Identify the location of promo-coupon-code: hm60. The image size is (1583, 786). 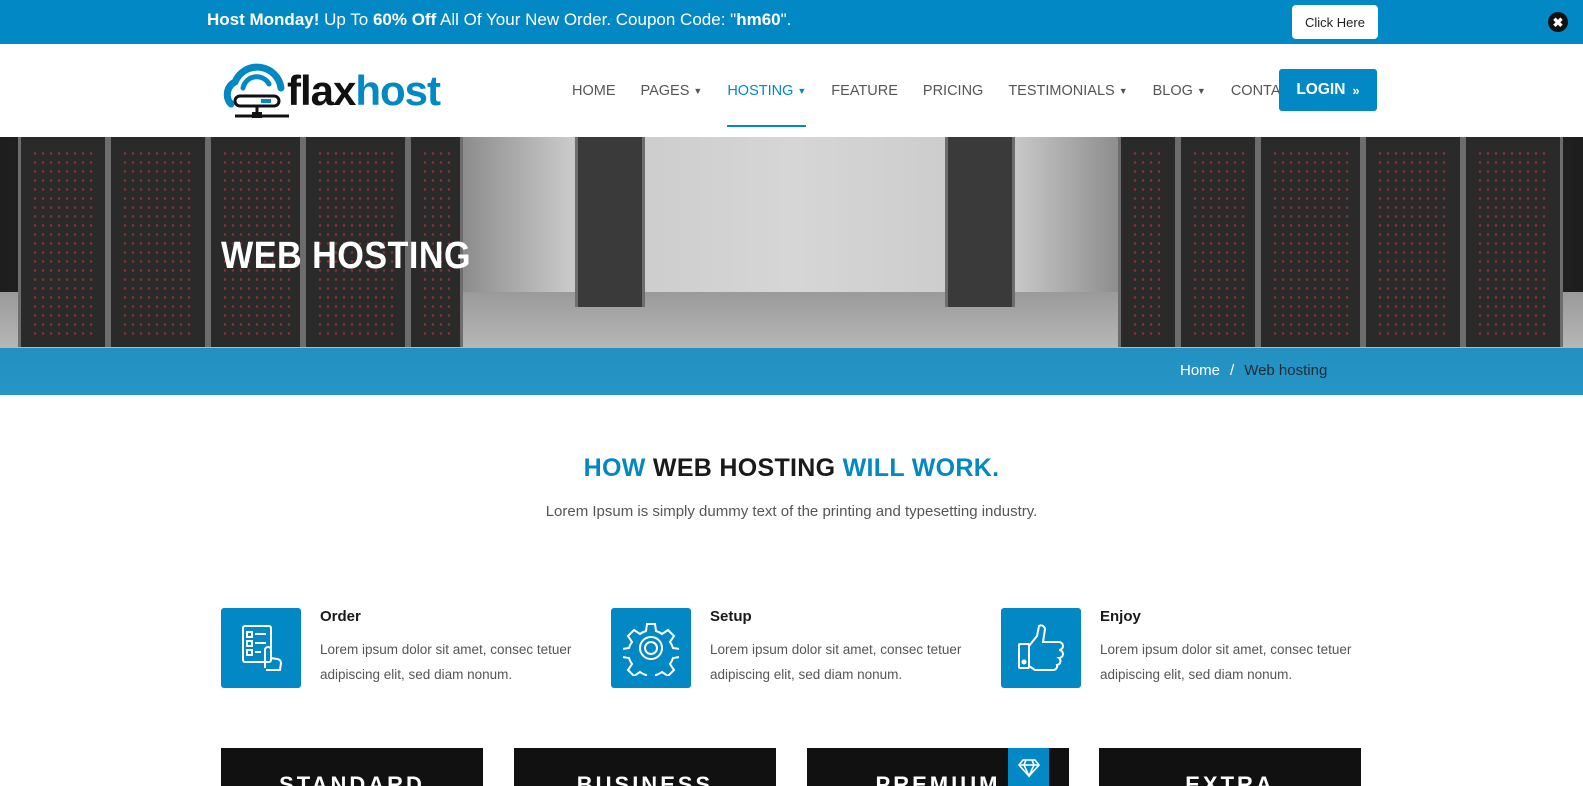
(758, 19).